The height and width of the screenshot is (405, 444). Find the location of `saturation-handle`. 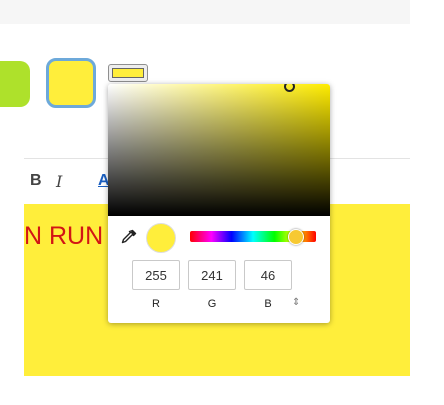

saturation-handle is located at coordinates (289, 88).